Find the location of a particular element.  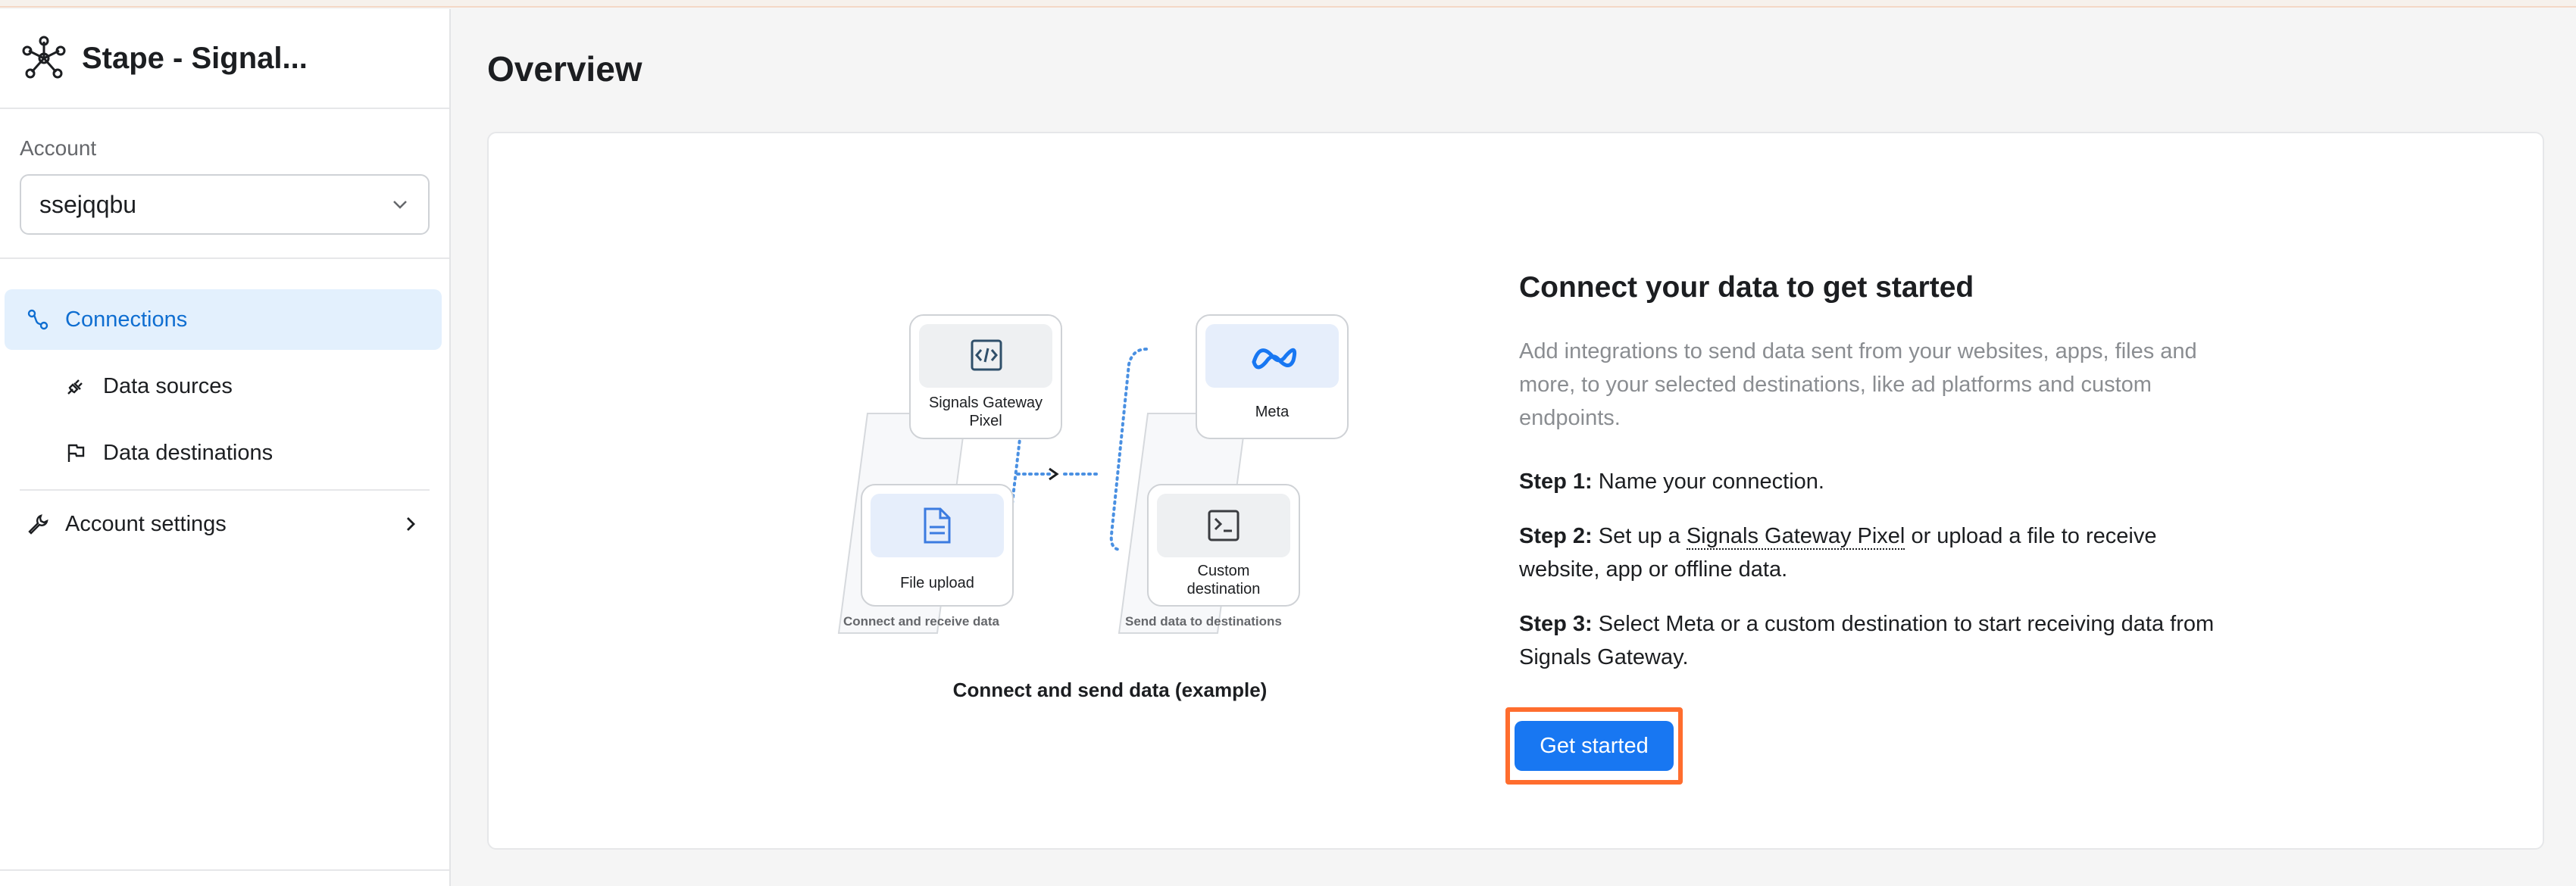

connect-heading: Connect your data to get started is located at coordinates (1747, 287).